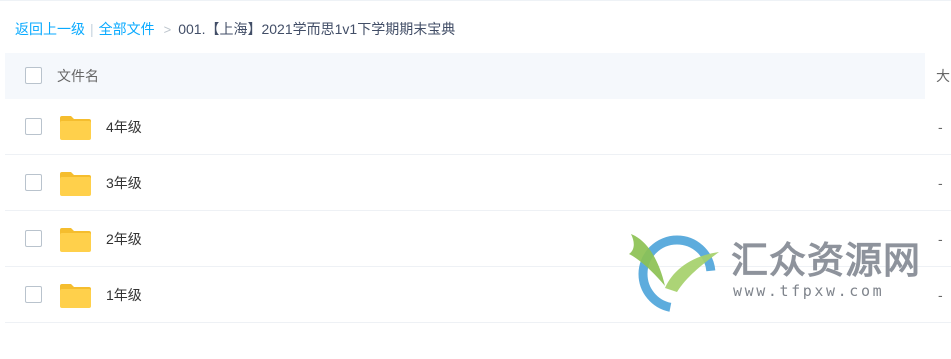  I want to click on current-folder-title: 001.【上海】2021学而思1v1下学期期末宝典, so click(317, 29).